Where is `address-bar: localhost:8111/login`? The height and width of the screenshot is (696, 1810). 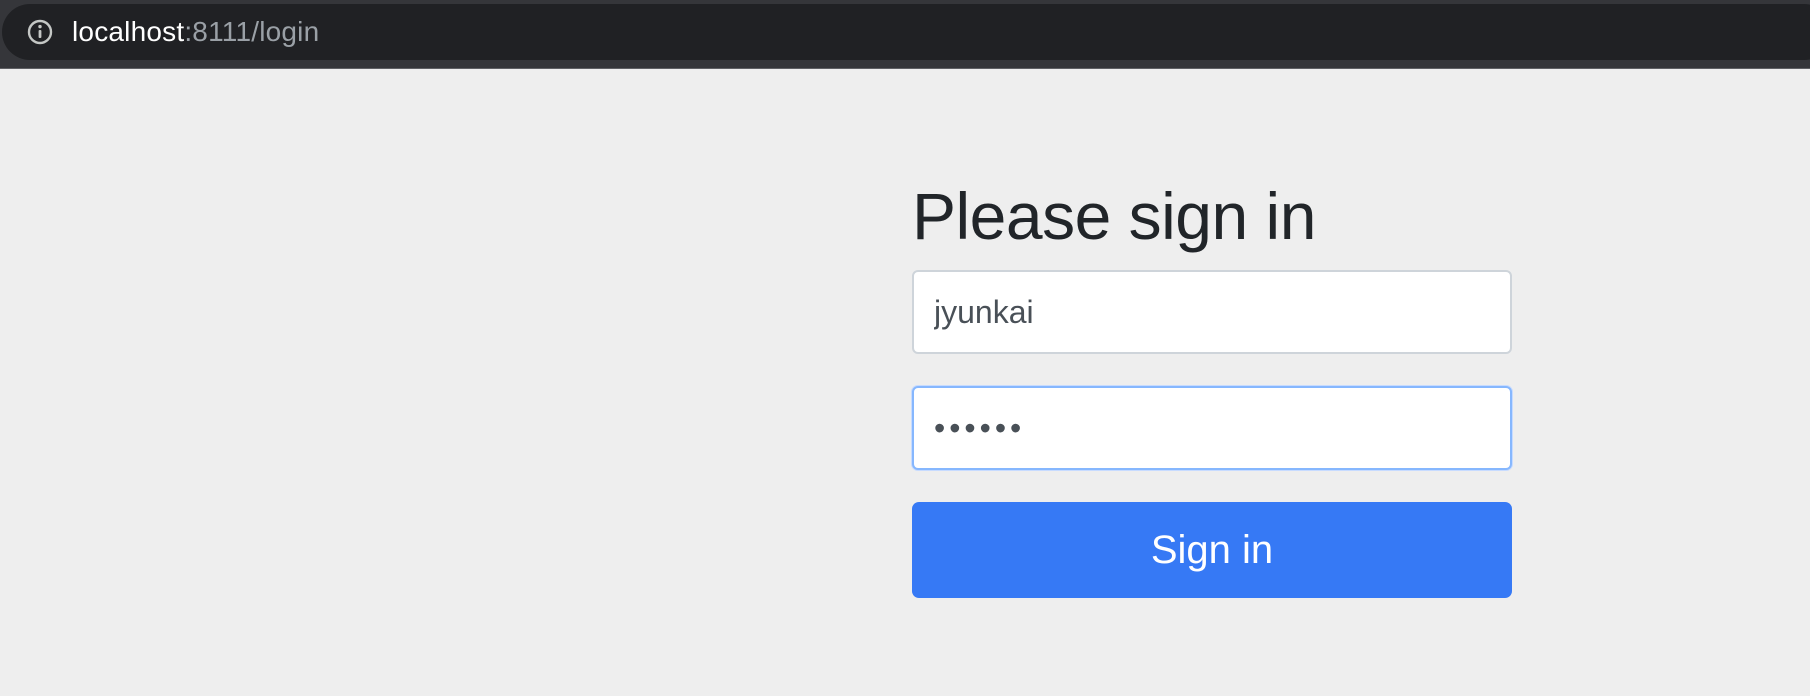
address-bar: localhost:8111/login is located at coordinates (906, 32).